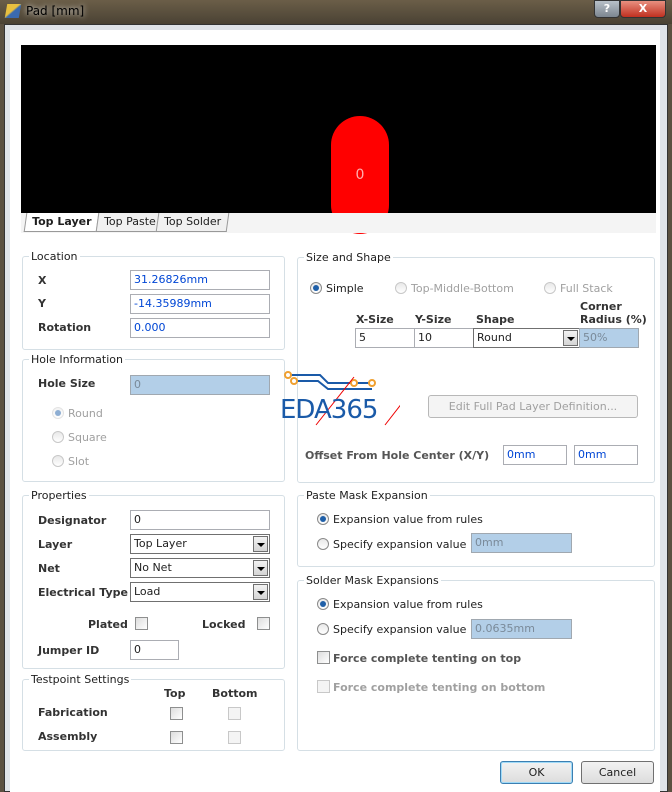  What do you see at coordinates (601, 306) in the screenshot?
I see `corner-header: Corner` at bounding box center [601, 306].